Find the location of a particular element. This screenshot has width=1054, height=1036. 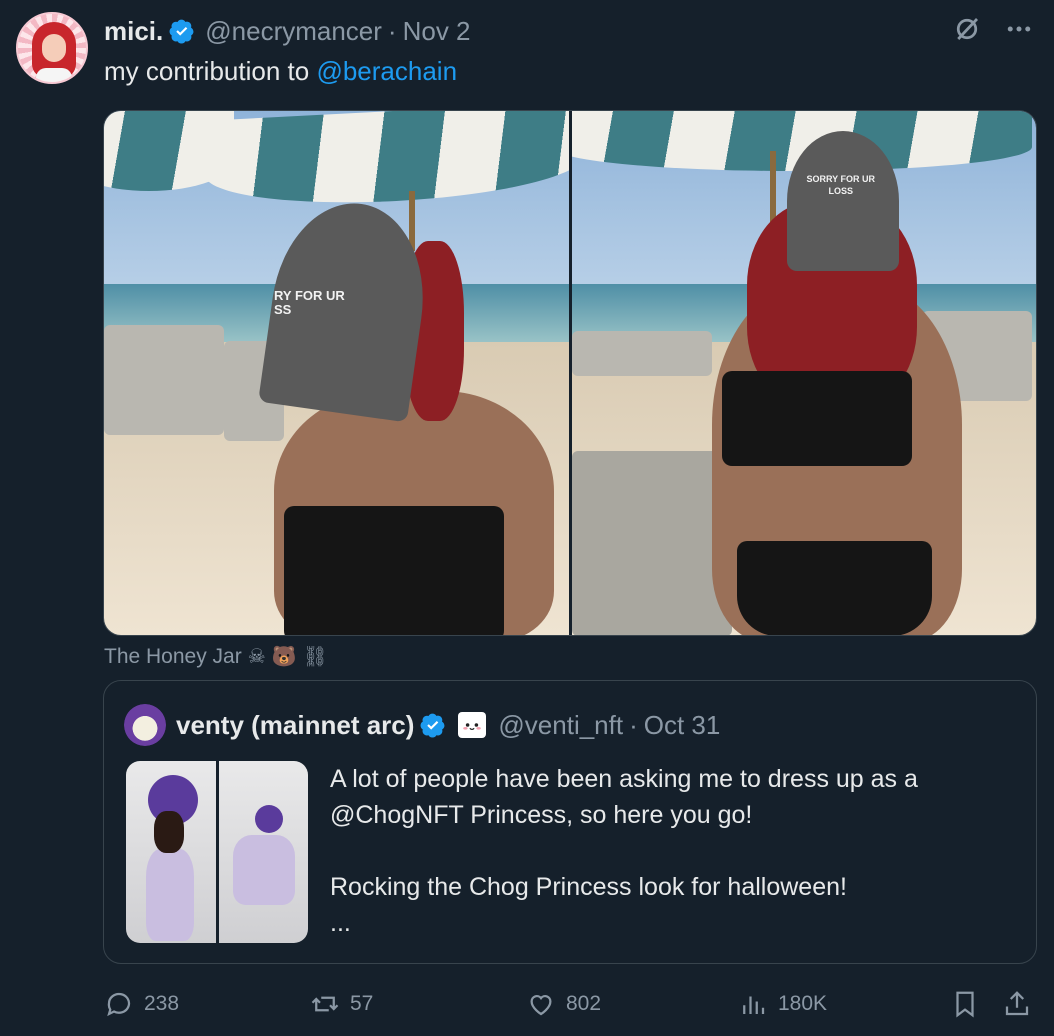

quote-thumb-left is located at coordinates (171, 852).